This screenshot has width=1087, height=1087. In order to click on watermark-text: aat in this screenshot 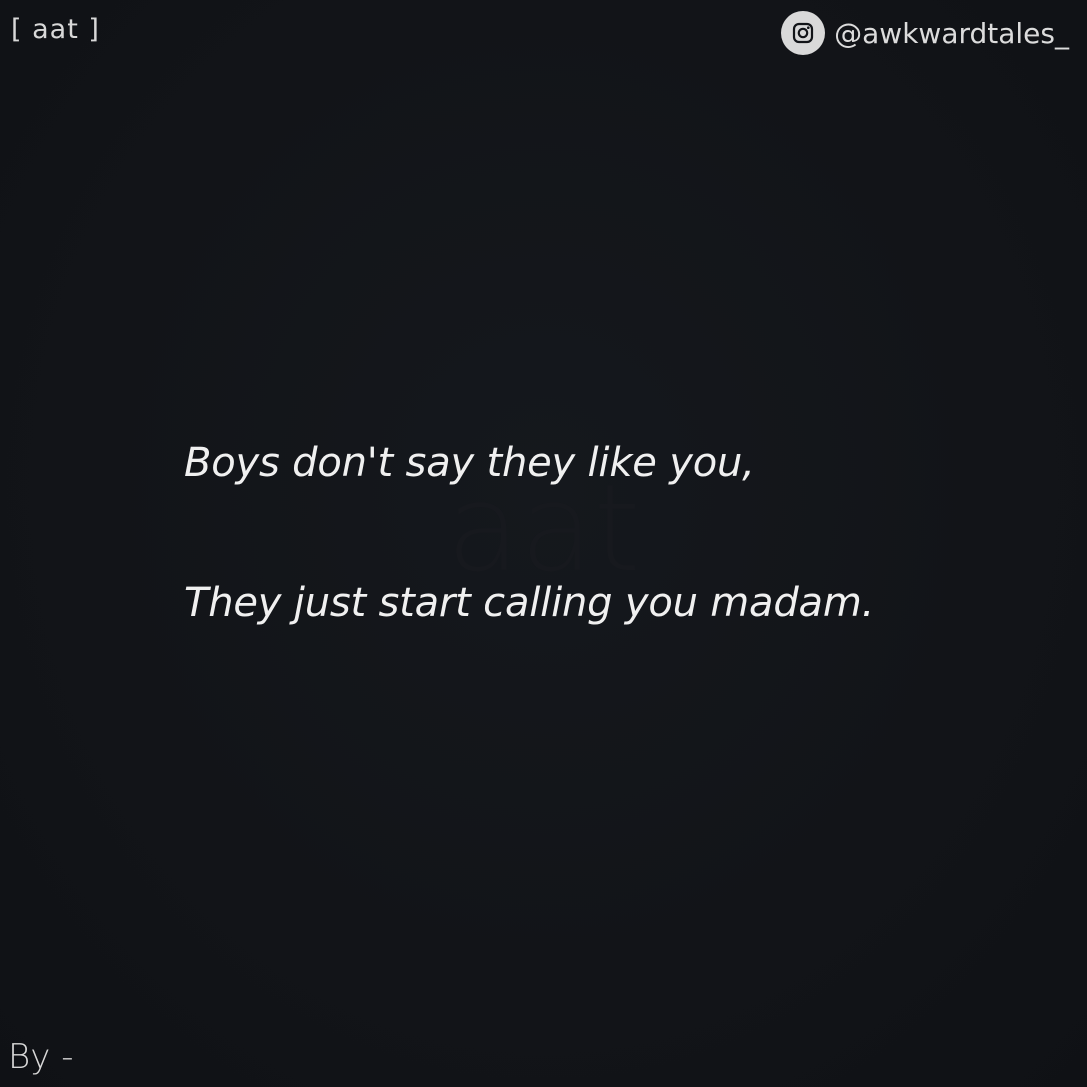, I will do `click(543, 529)`.